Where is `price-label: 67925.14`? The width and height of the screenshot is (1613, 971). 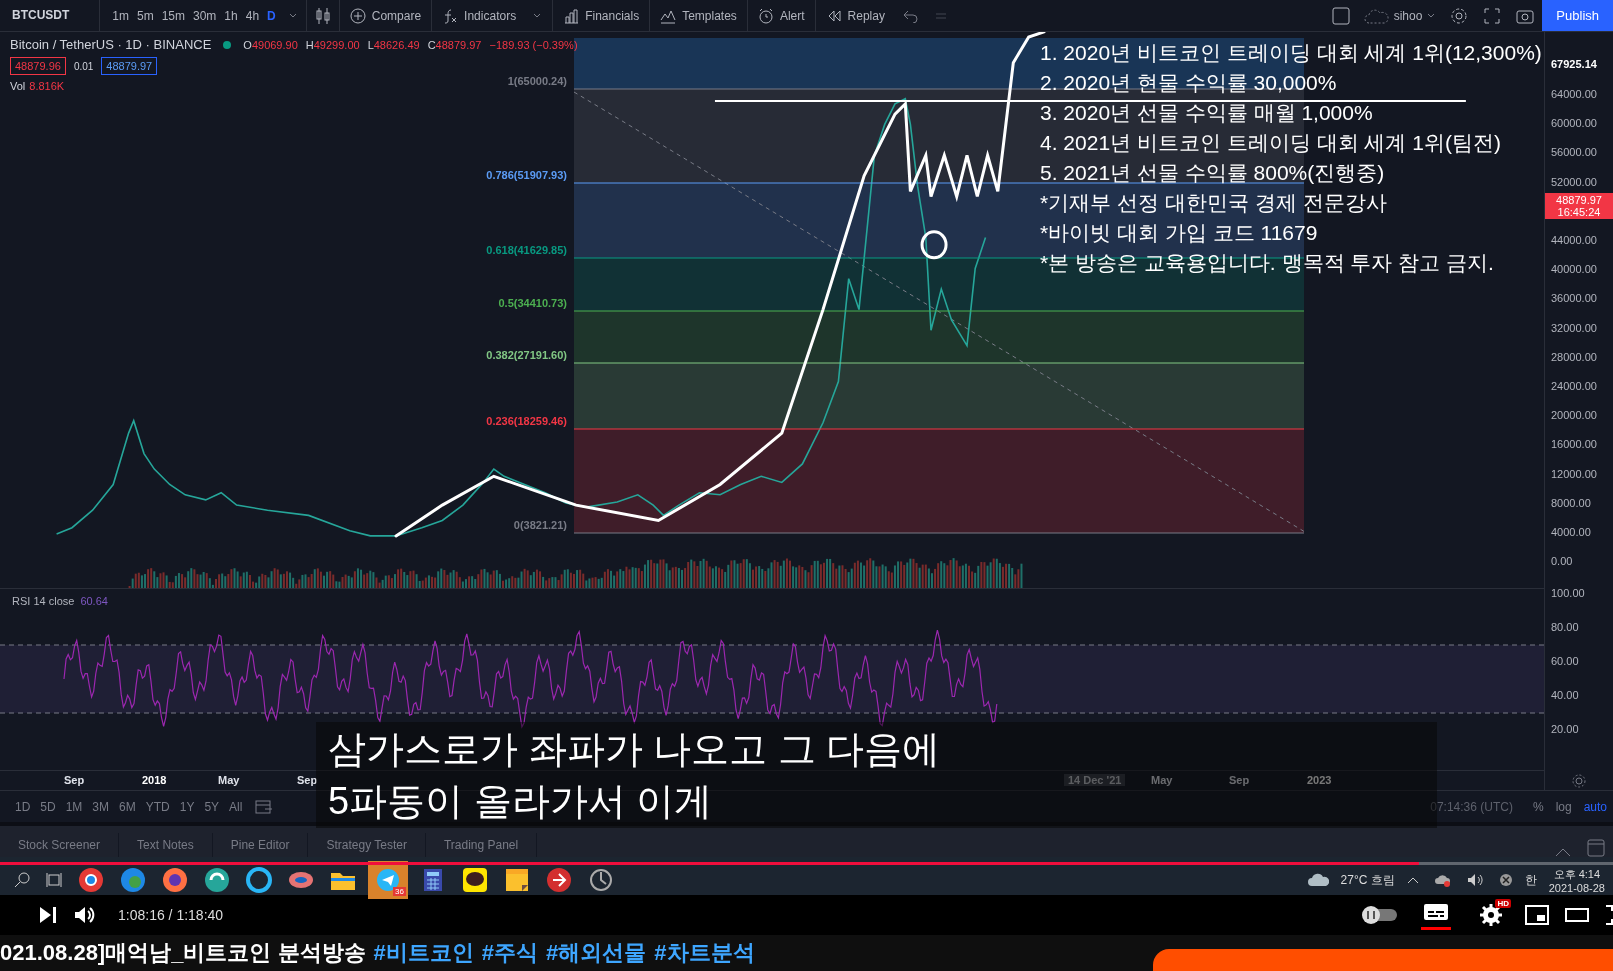 price-label: 67925.14 is located at coordinates (1574, 64).